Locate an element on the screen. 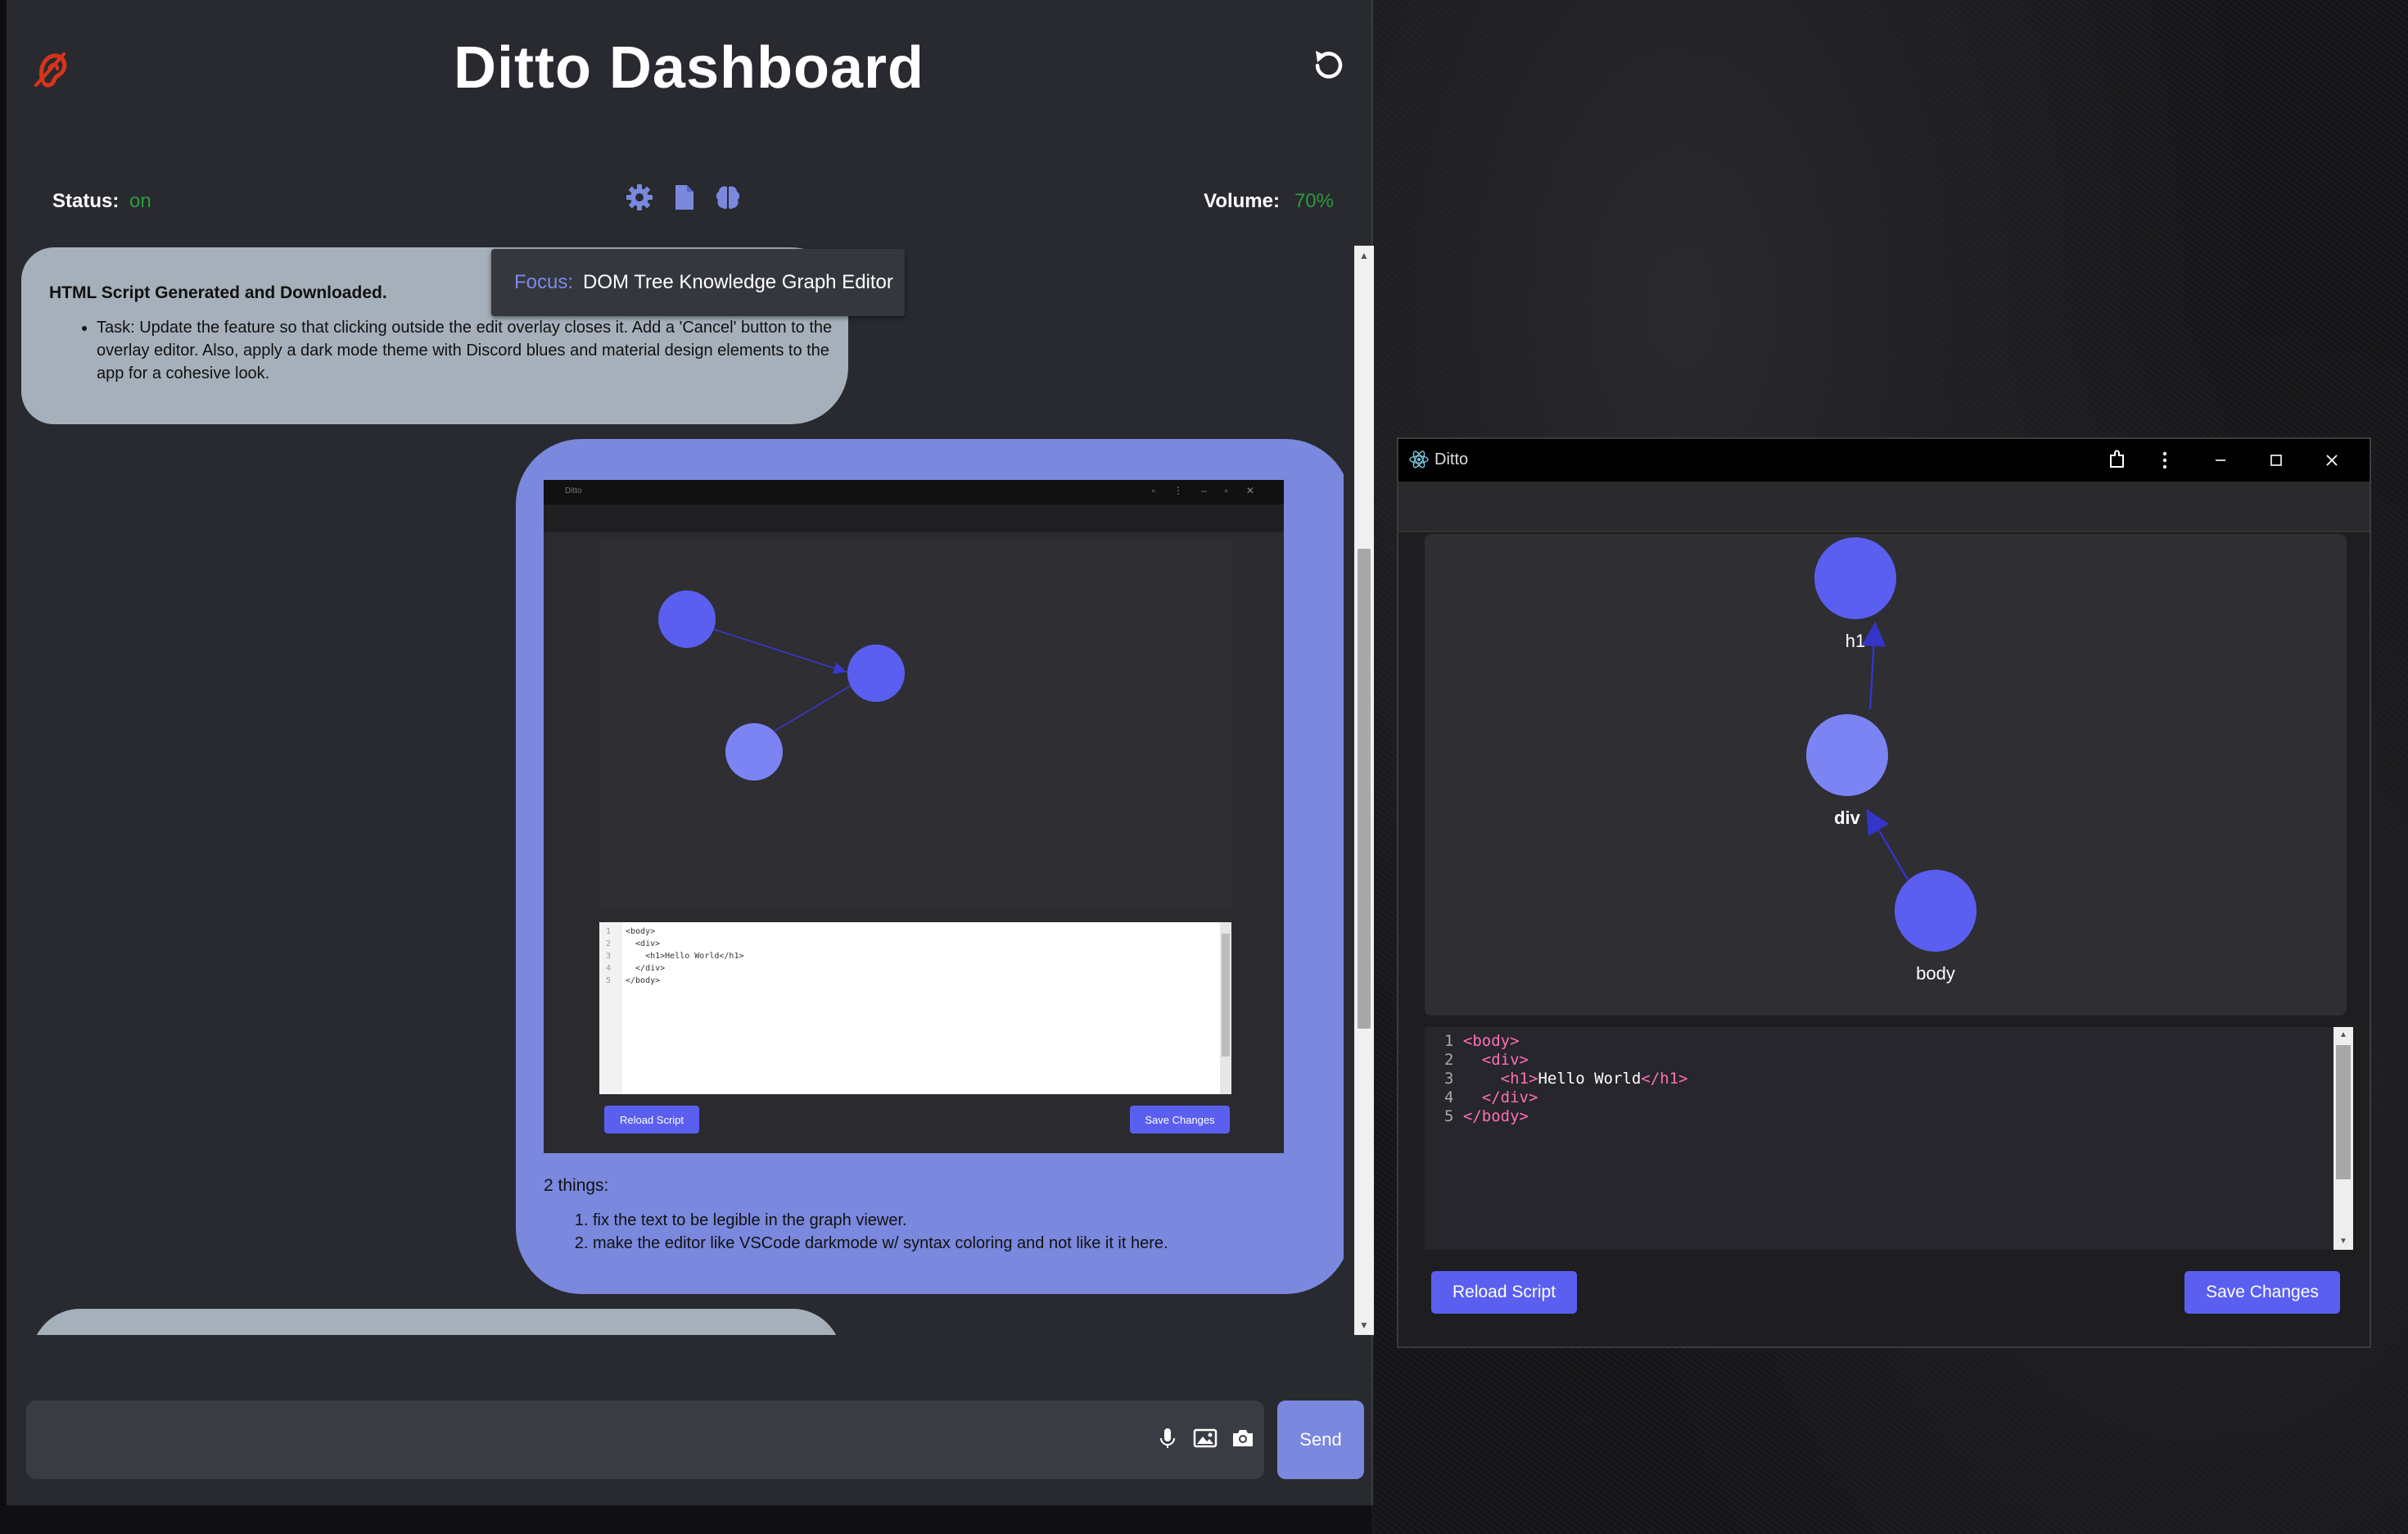  screenshot-window-controls: ▫⋮–▫✕ is located at coordinates (1211, 490).